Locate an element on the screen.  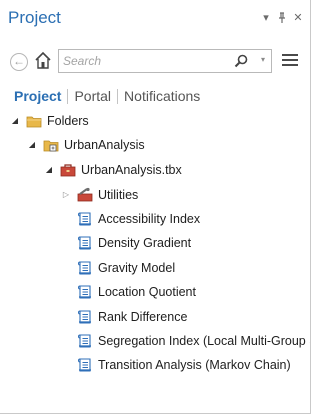
pin-icon is located at coordinates (282, 18).